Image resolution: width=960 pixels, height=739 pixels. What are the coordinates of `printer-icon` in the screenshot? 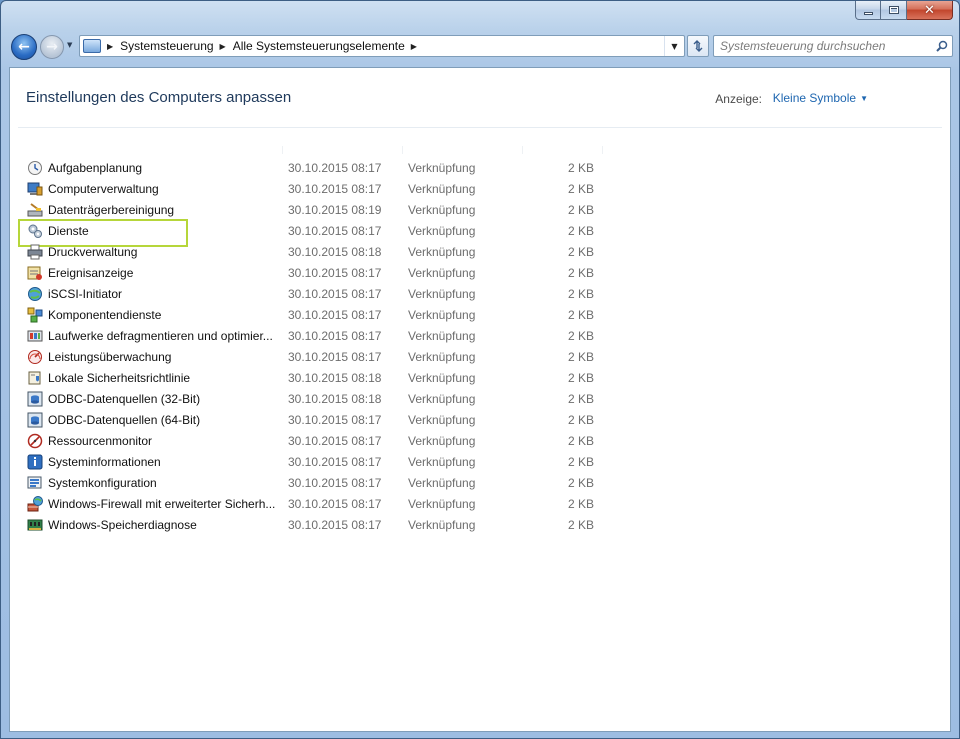 It's located at (35, 251).